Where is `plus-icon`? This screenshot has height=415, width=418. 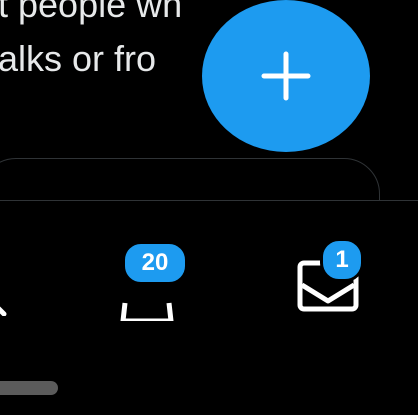 plus-icon is located at coordinates (286, 76).